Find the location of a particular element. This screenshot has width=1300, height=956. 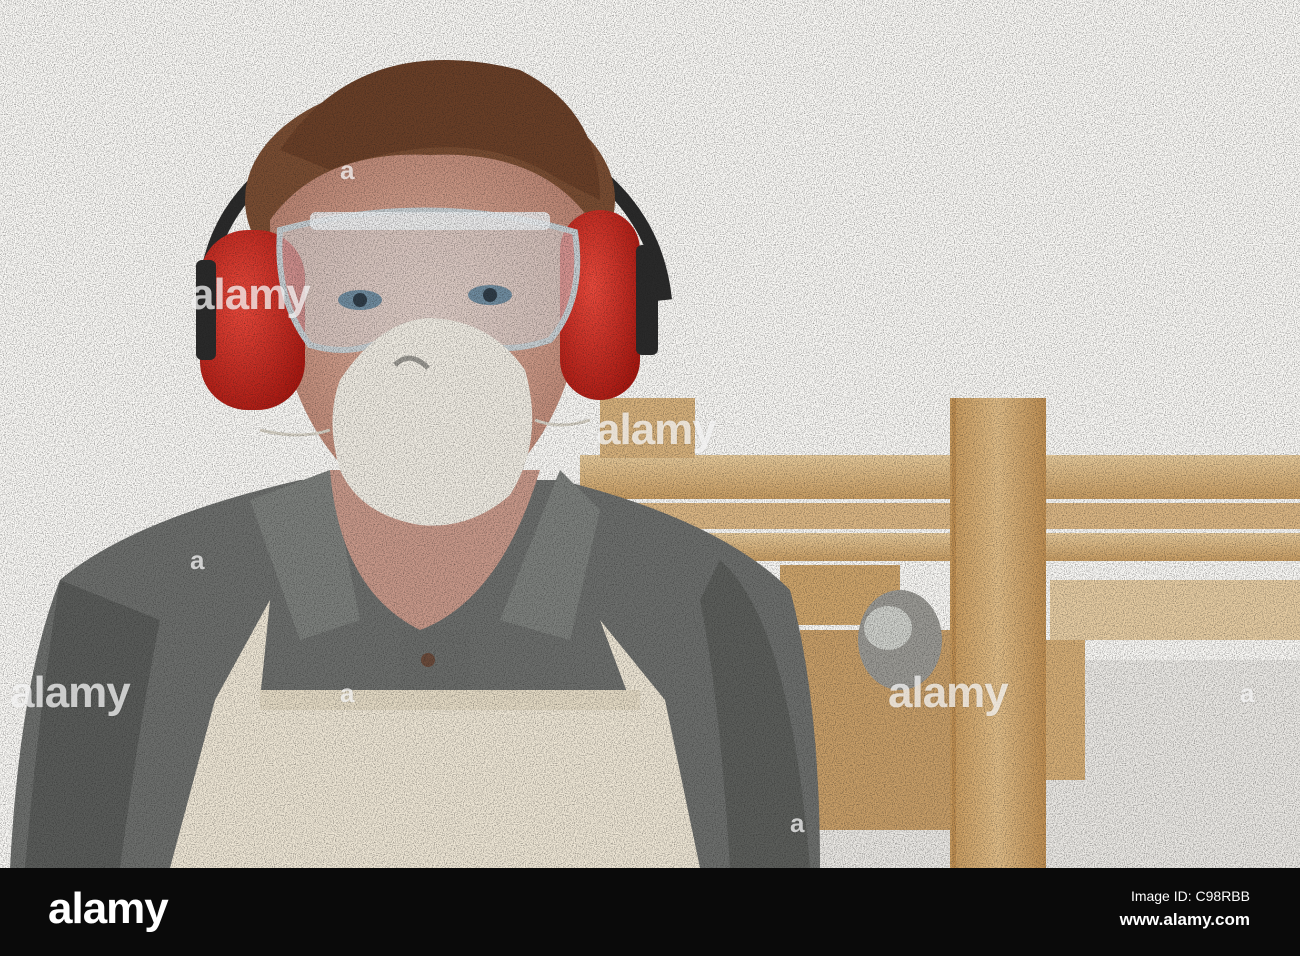

alamy-logo: alamy is located at coordinates (108, 908).